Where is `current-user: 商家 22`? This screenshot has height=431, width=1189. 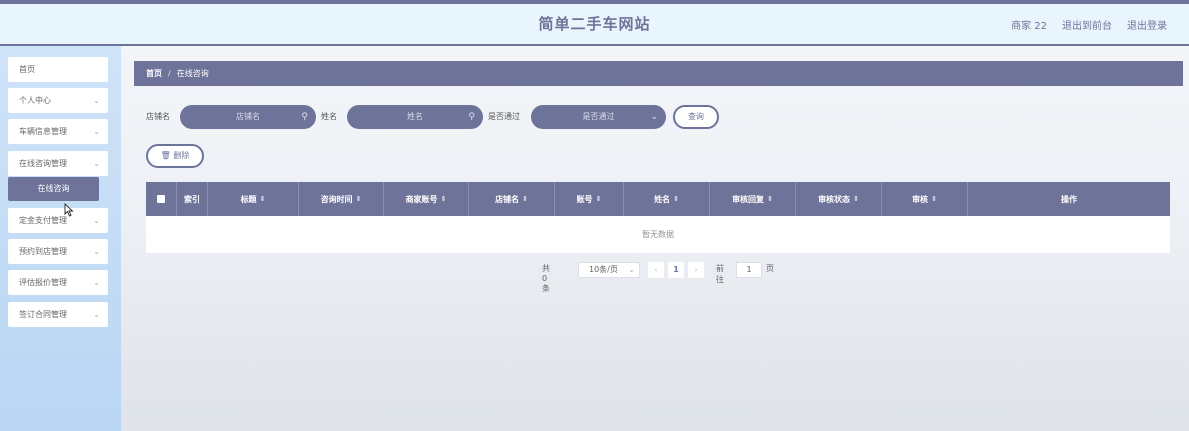 current-user: 商家 22 is located at coordinates (1029, 26).